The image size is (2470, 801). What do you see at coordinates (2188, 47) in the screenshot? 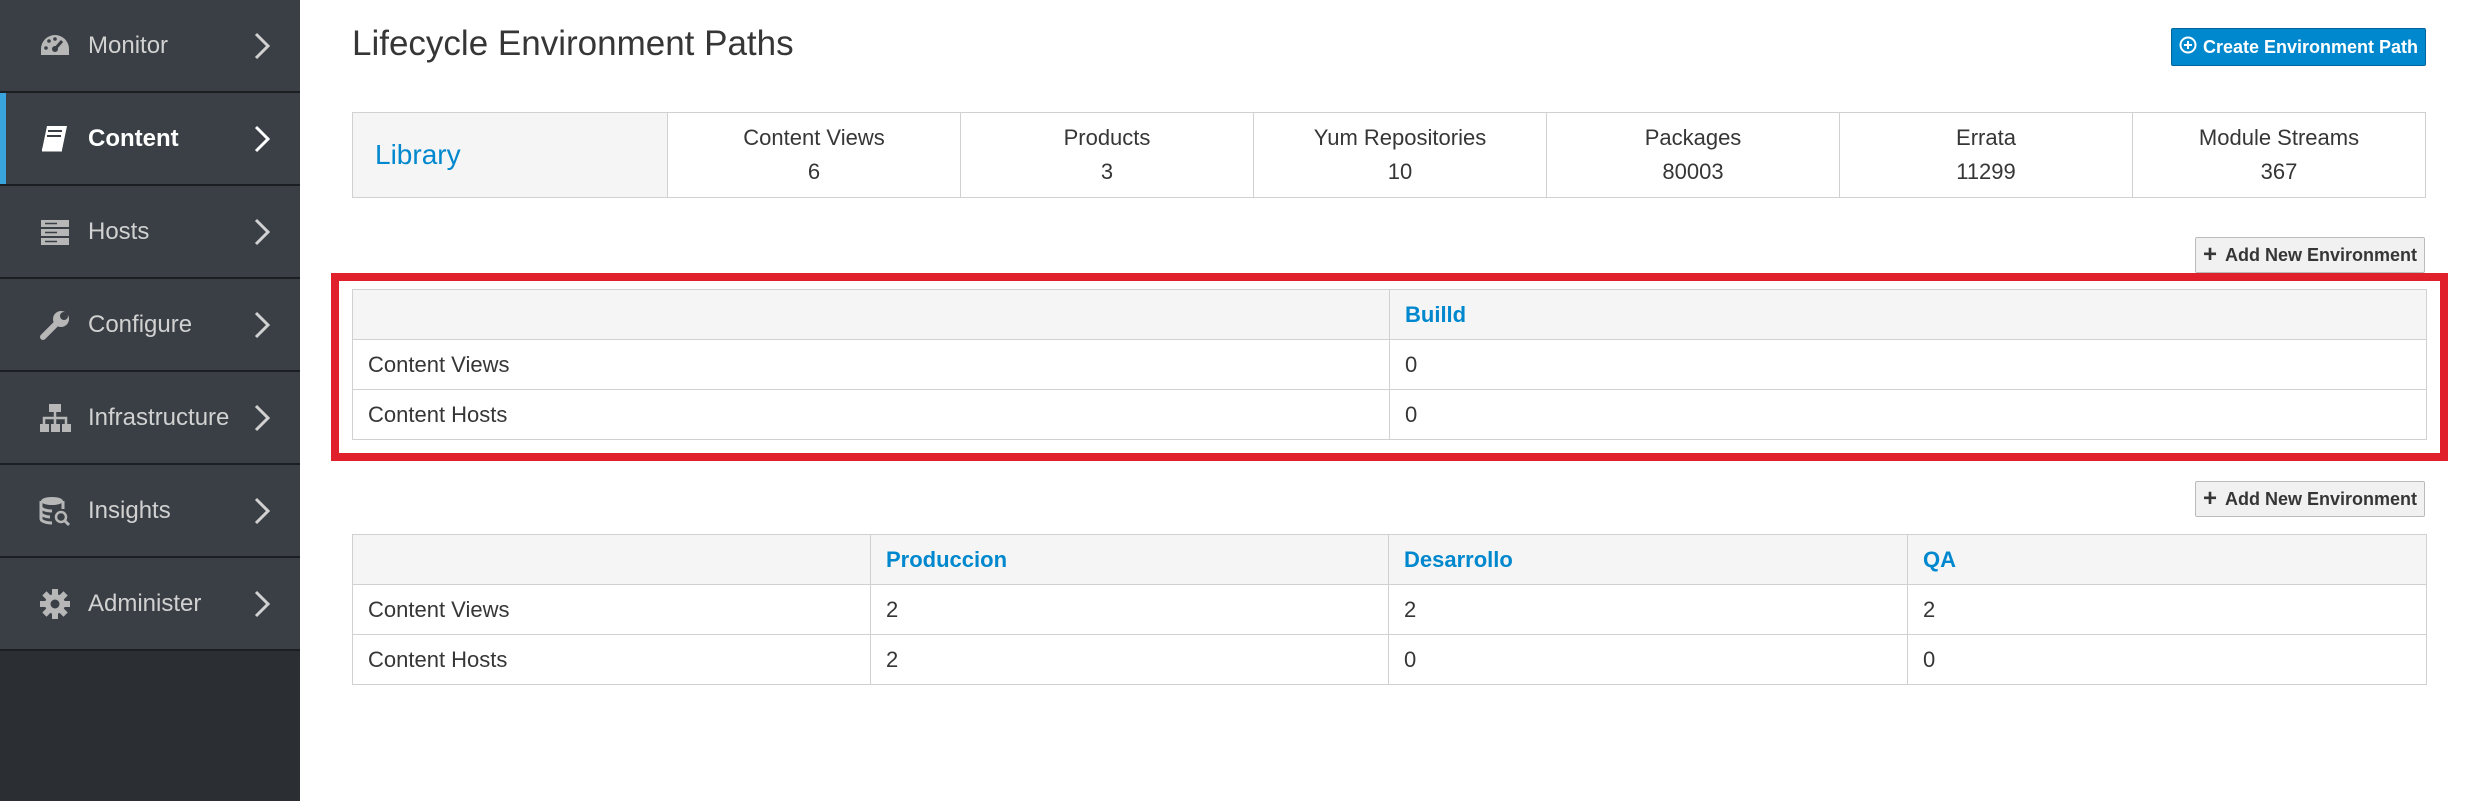
I see `plus-circle-icon` at bounding box center [2188, 47].